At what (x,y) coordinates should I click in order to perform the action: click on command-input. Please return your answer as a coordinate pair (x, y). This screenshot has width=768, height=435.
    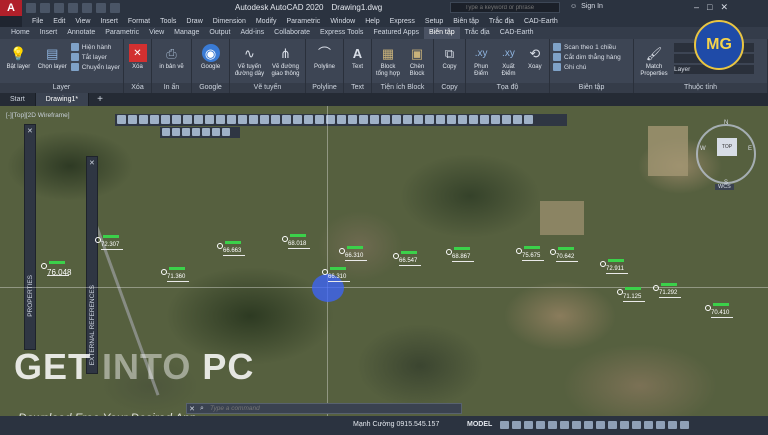
    Looking at the image, I should click on (327, 408).